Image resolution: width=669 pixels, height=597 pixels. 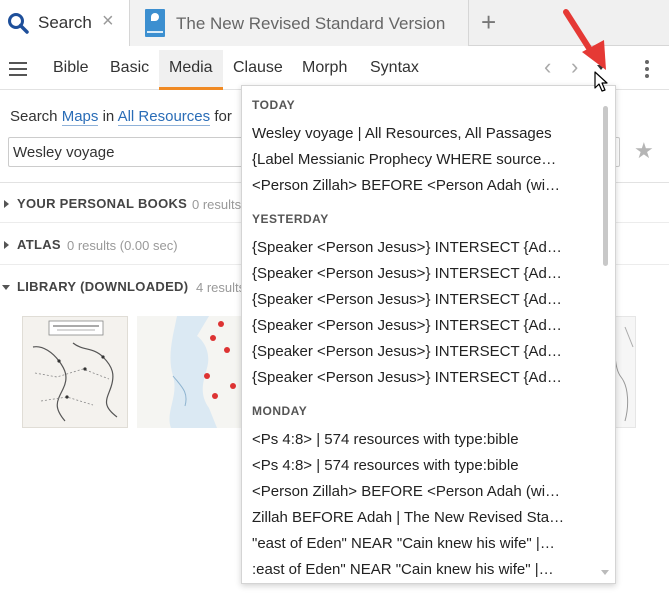 I want to click on menu-icon, so click(x=18, y=69).